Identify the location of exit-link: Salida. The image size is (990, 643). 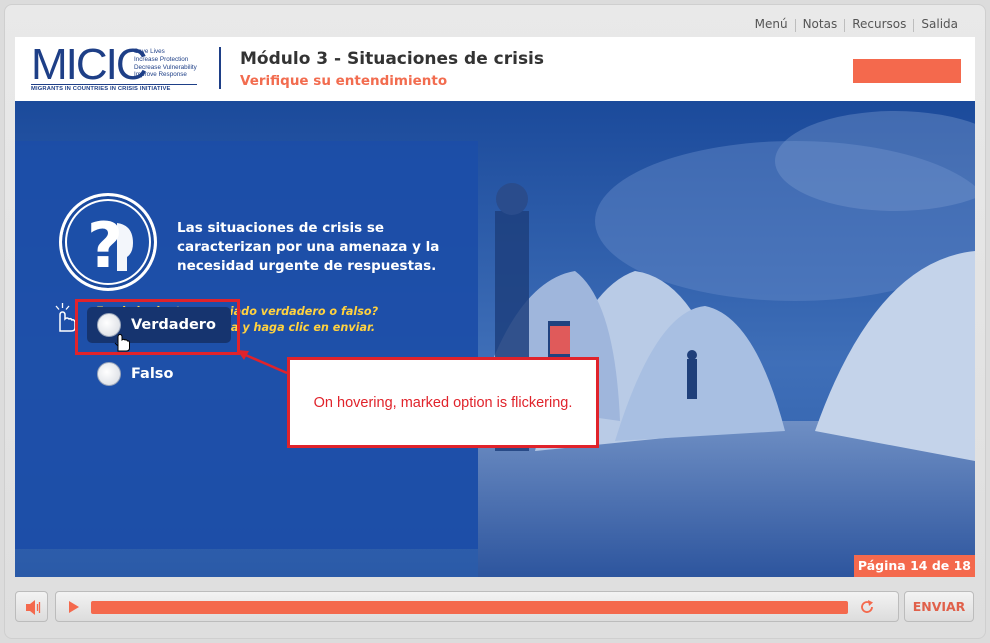
(939, 24).